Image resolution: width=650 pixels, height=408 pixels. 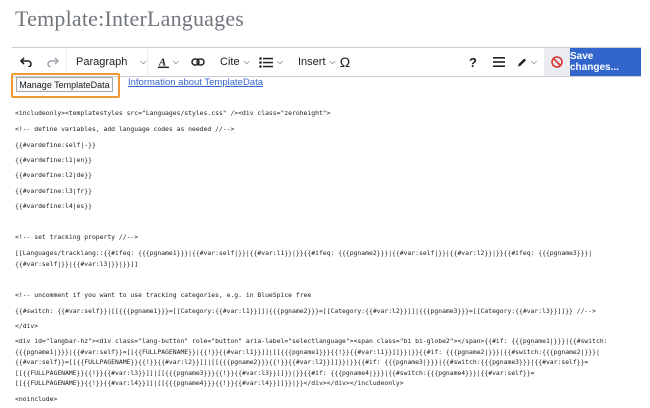 I want to click on text-style-dropdown: A ⌵, so click(x=166, y=62).